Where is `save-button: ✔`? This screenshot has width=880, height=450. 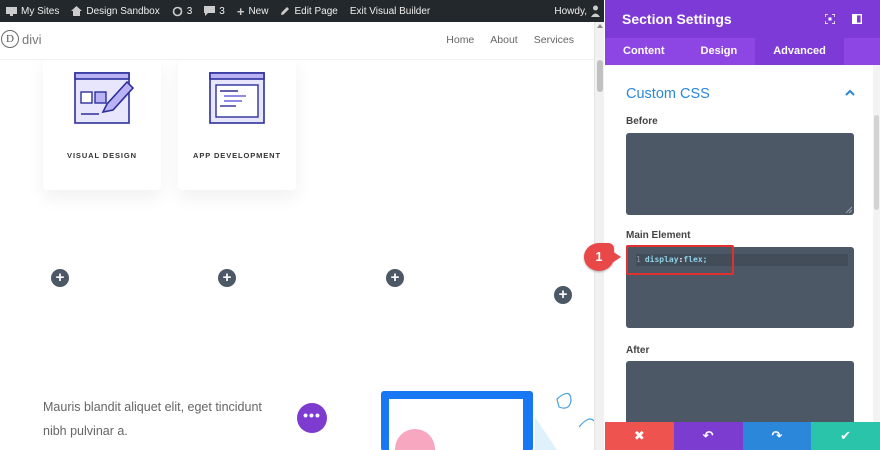 save-button: ✔ is located at coordinates (845, 436).